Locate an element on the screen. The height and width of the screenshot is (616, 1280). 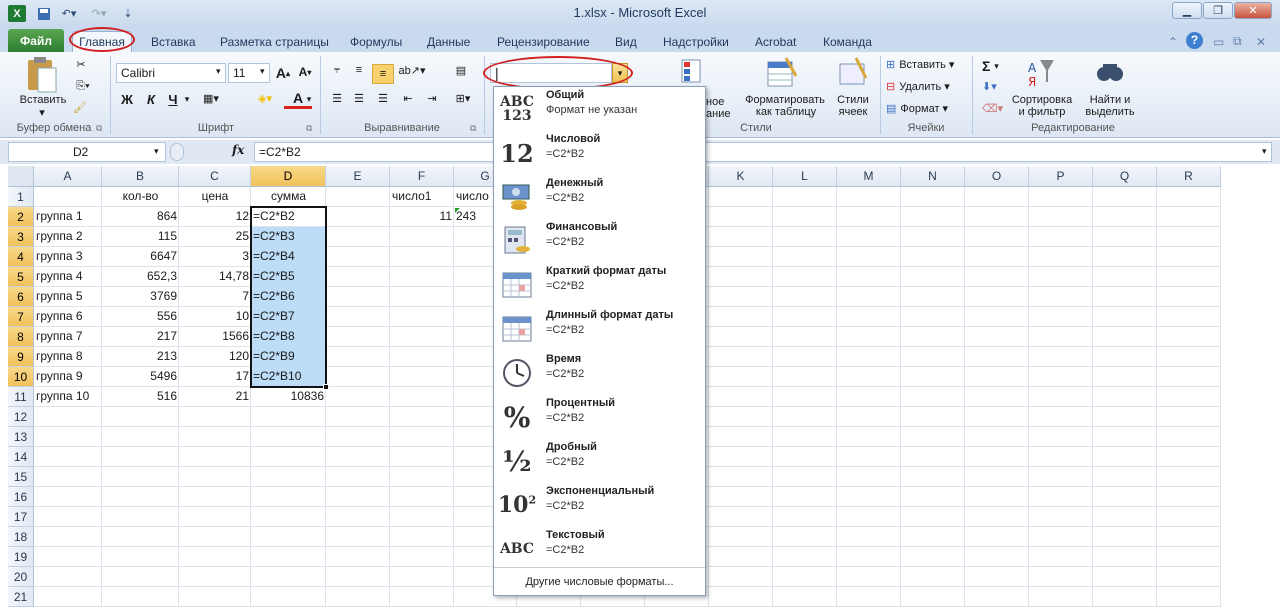
column-header-N: N is located at coordinates (933, 176).